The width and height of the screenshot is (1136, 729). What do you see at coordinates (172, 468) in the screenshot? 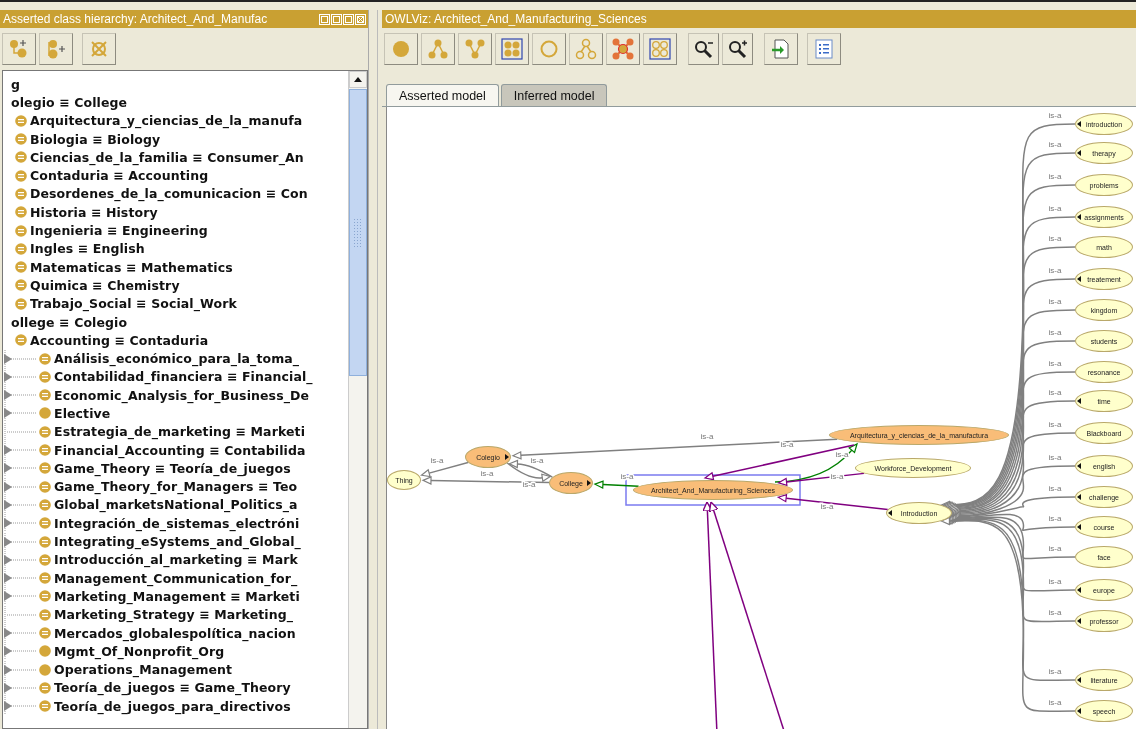
I see `class-name: Game_Theory ≡ Teoría_de_juegos` at bounding box center [172, 468].